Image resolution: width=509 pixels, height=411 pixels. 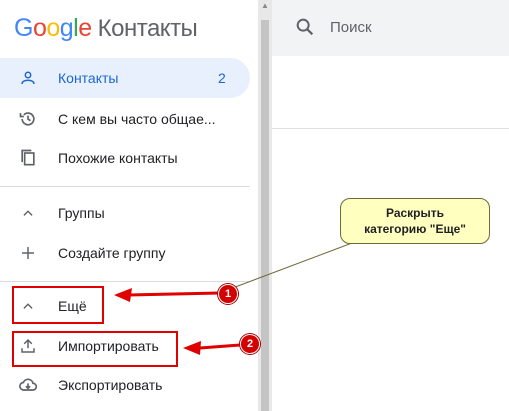 What do you see at coordinates (250, 344) in the screenshot?
I see `step-badge-2: 2` at bounding box center [250, 344].